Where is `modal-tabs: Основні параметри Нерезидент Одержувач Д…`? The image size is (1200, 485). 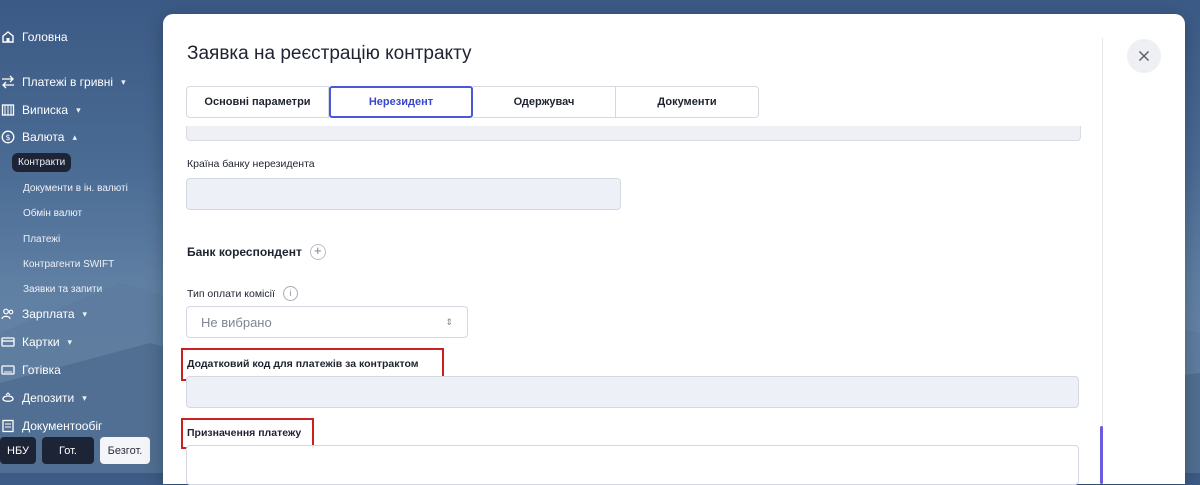
modal-tabs: Основні параметри Нерезидент Одержувач Д… is located at coordinates (472, 102).